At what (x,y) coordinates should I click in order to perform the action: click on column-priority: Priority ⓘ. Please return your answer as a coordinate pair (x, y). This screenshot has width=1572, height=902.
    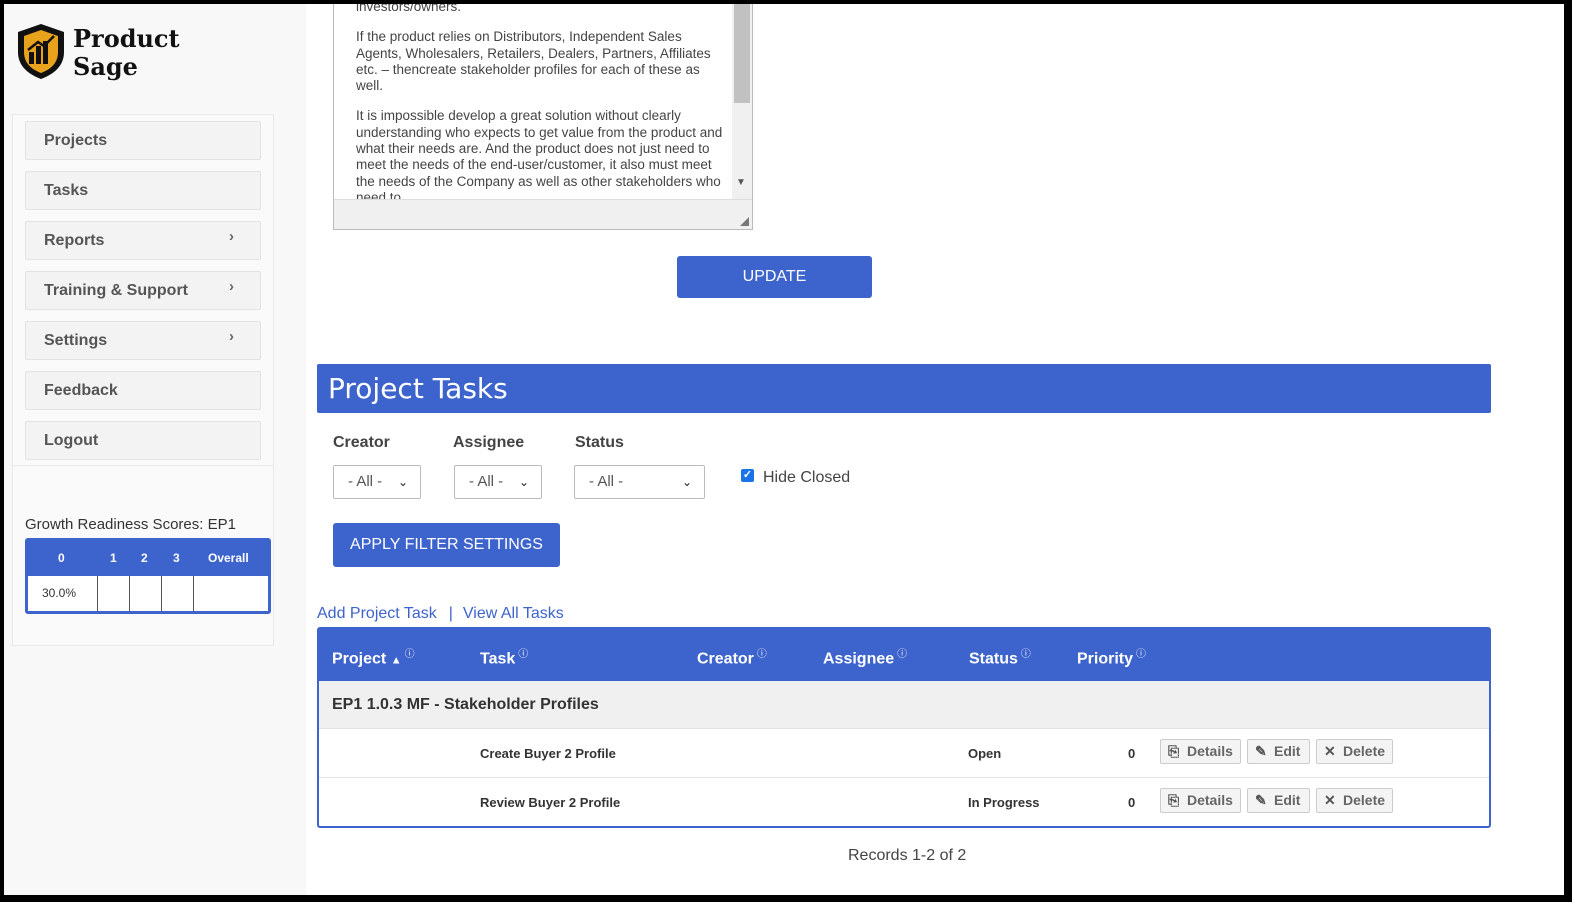
    Looking at the image, I should click on (1111, 656).